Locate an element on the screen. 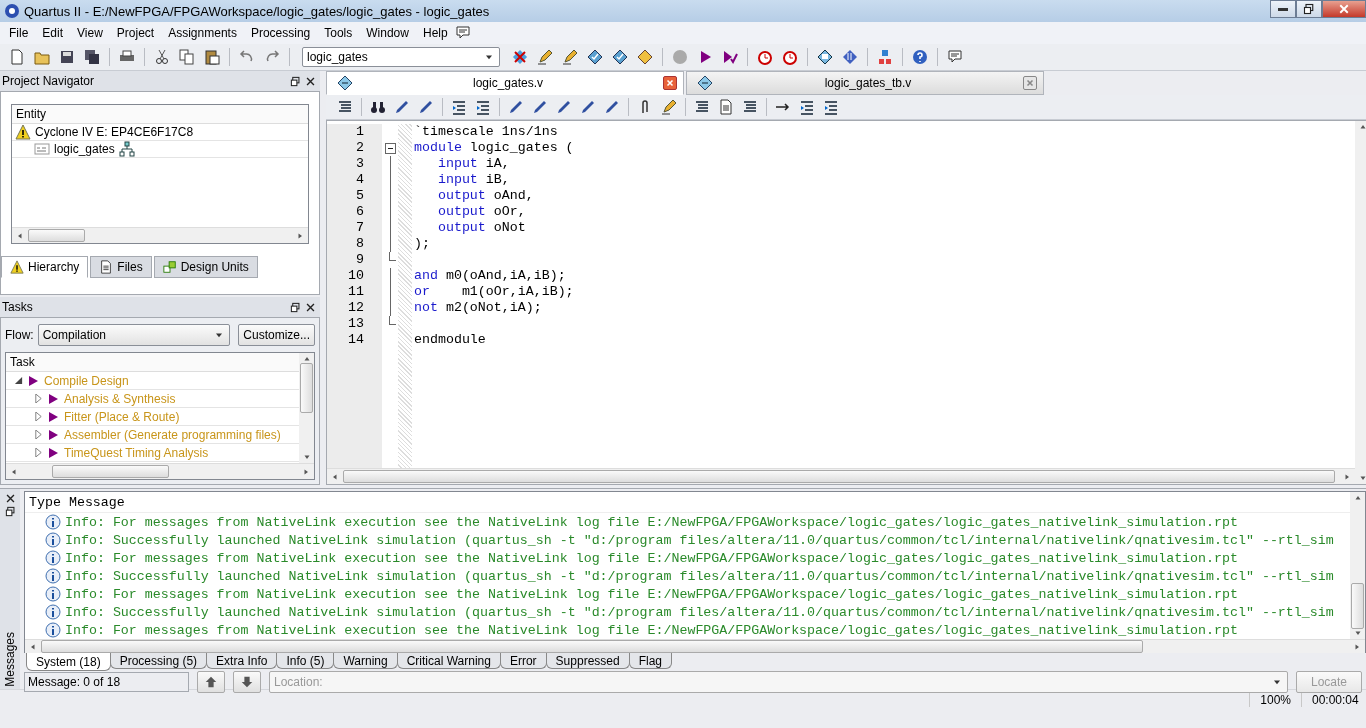 This screenshot has height=728, width=1366. line-number: 13 is located at coordinates (356, 324).